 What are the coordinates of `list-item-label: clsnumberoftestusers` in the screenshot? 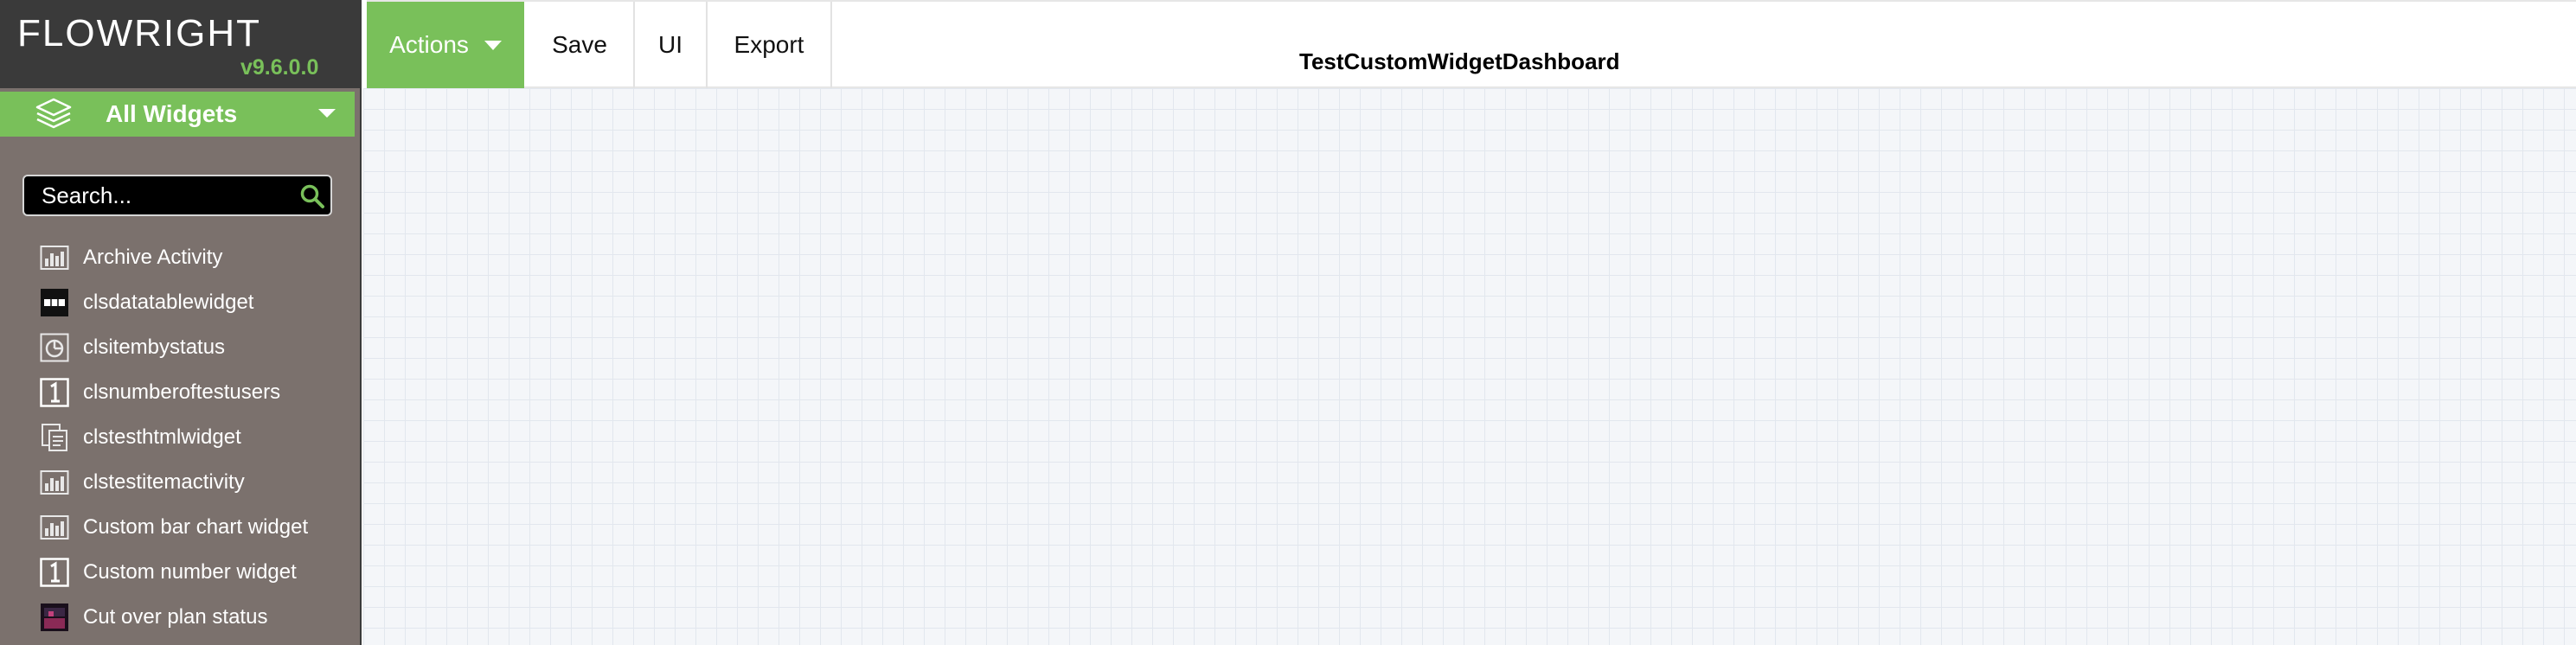 It's located at (182, 392).